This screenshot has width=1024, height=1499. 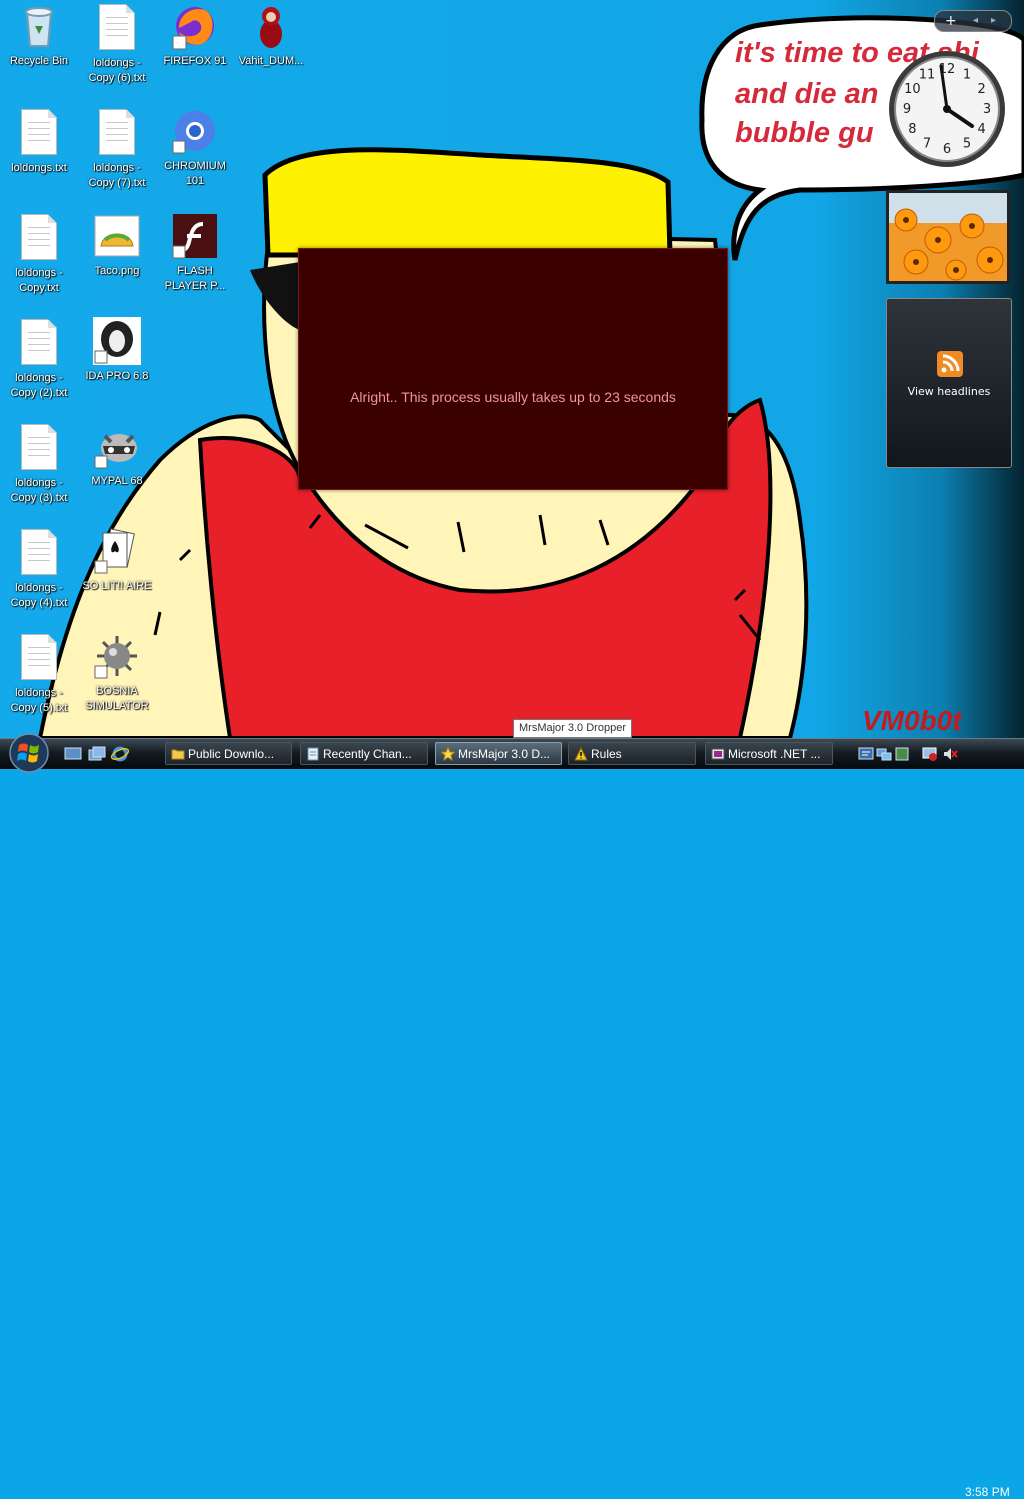 I want to click on desktop-icon-bosnia-simulator: BOSNIA SIMULATOR, so click(x=117, y=673).